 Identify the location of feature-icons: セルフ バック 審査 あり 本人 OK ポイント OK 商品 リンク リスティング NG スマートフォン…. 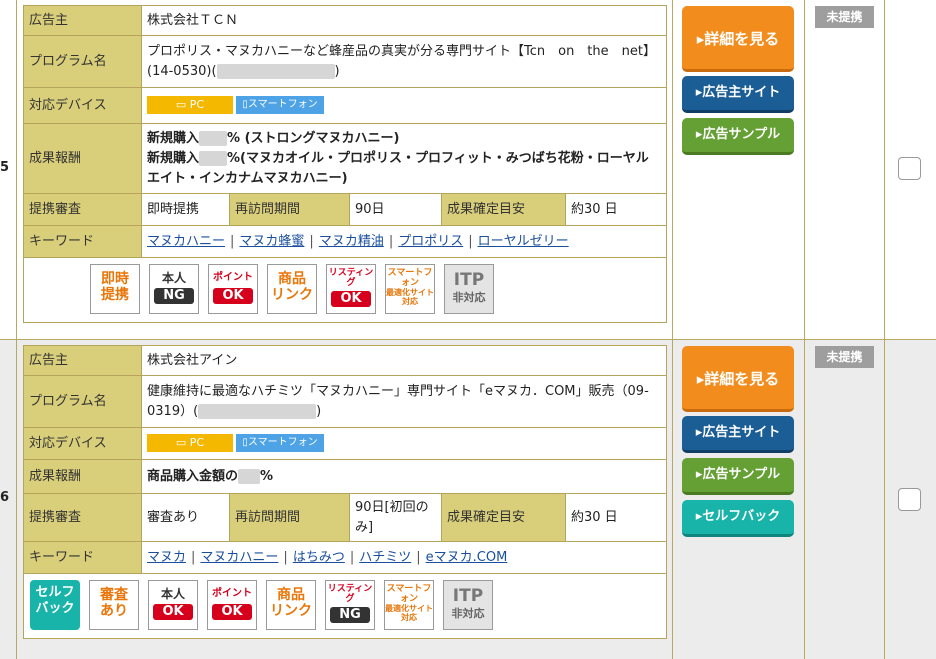
(345, 606).